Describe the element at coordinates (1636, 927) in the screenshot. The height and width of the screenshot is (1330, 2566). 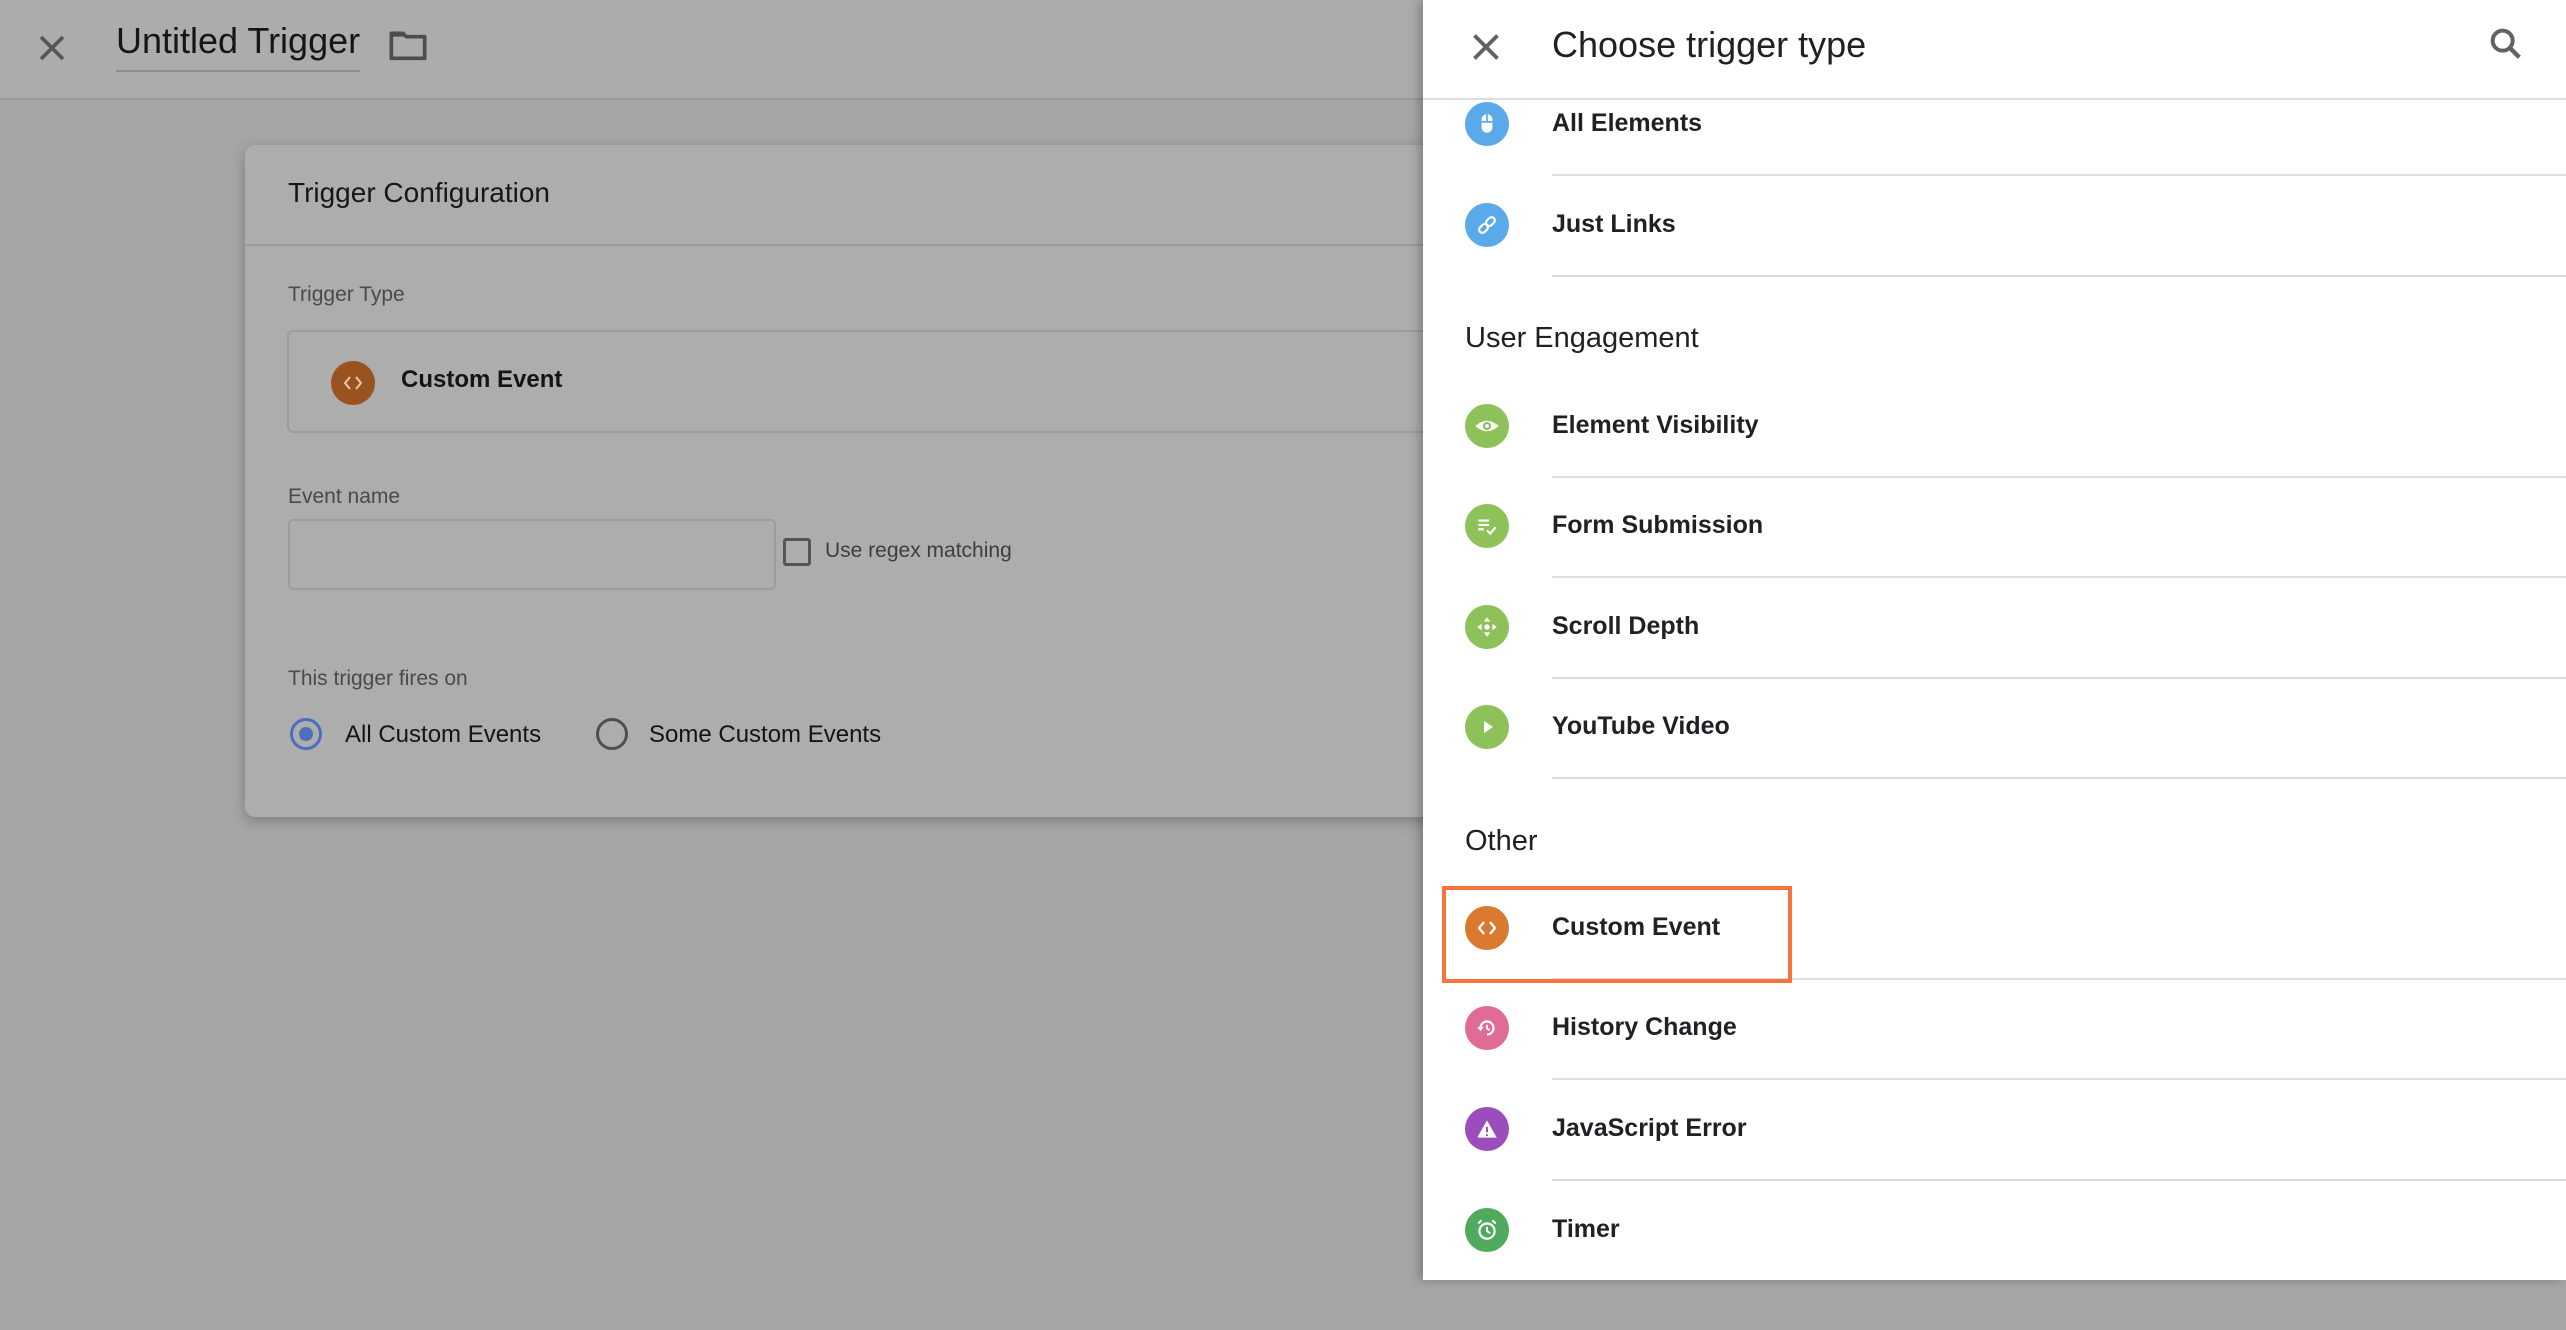
I see `trigger-item-label: Custom Event` at that location.